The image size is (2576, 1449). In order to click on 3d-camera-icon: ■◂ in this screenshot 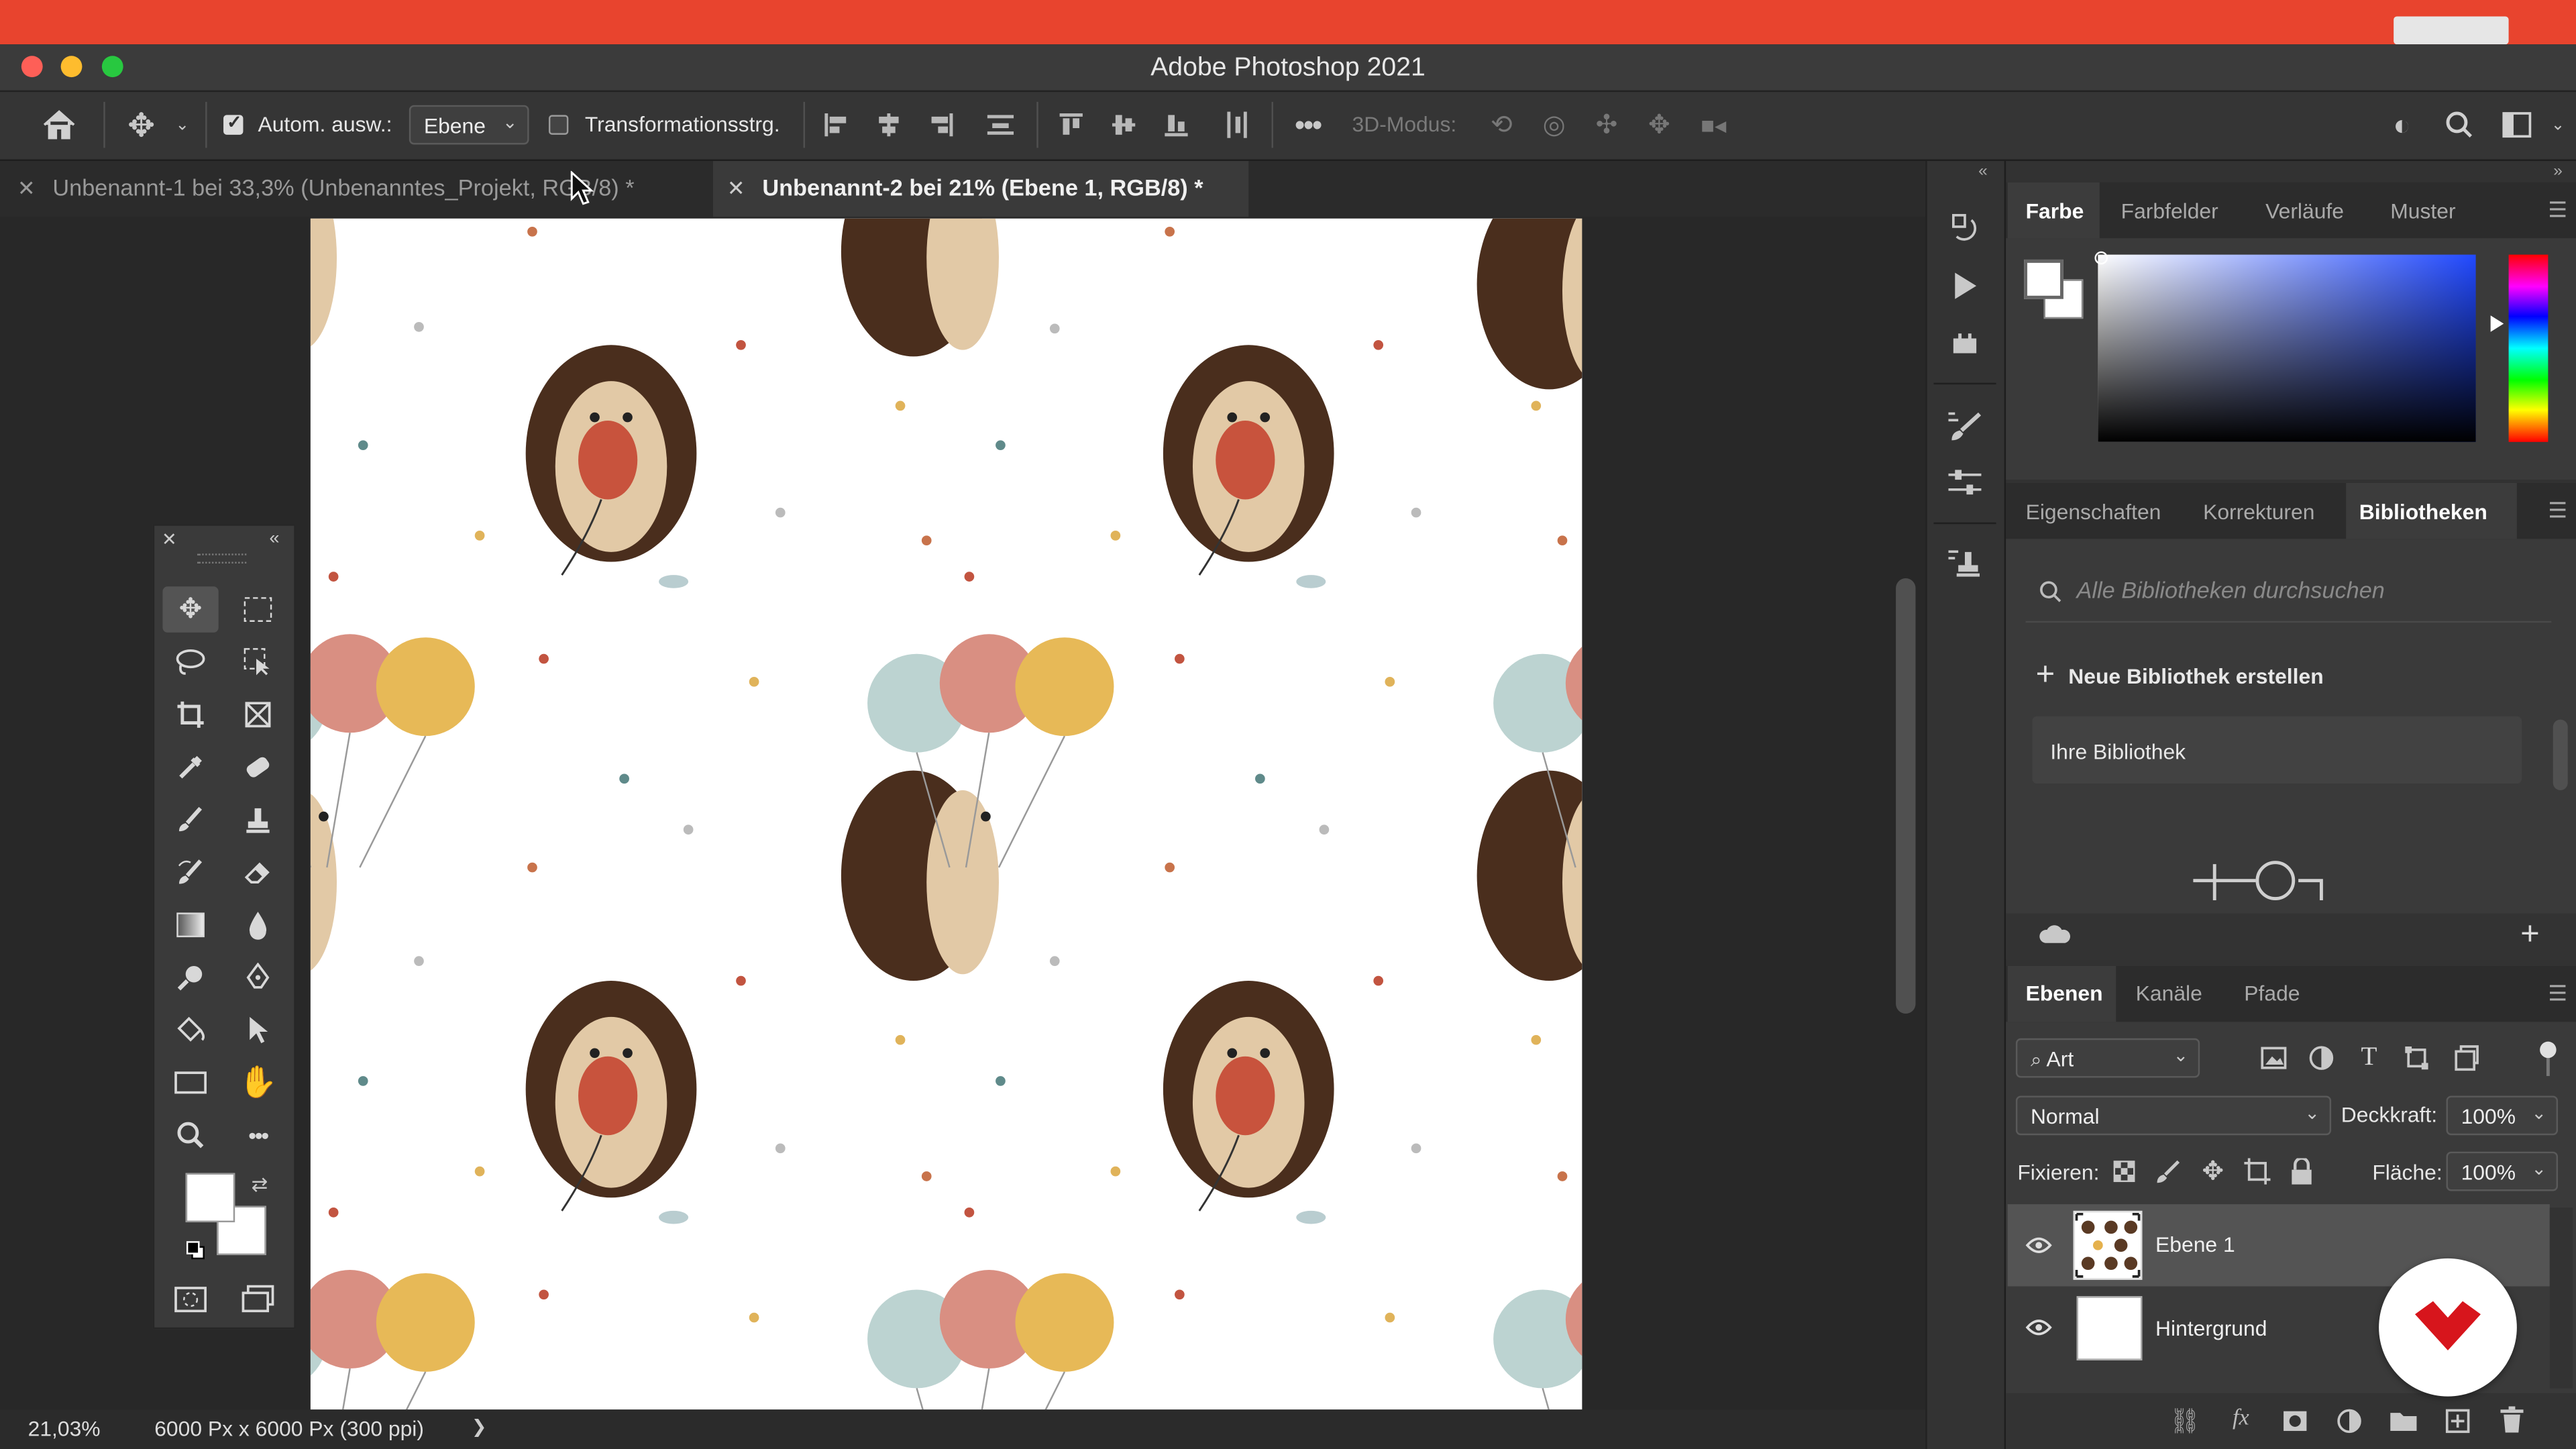, I will do `click(1713, 125)`.